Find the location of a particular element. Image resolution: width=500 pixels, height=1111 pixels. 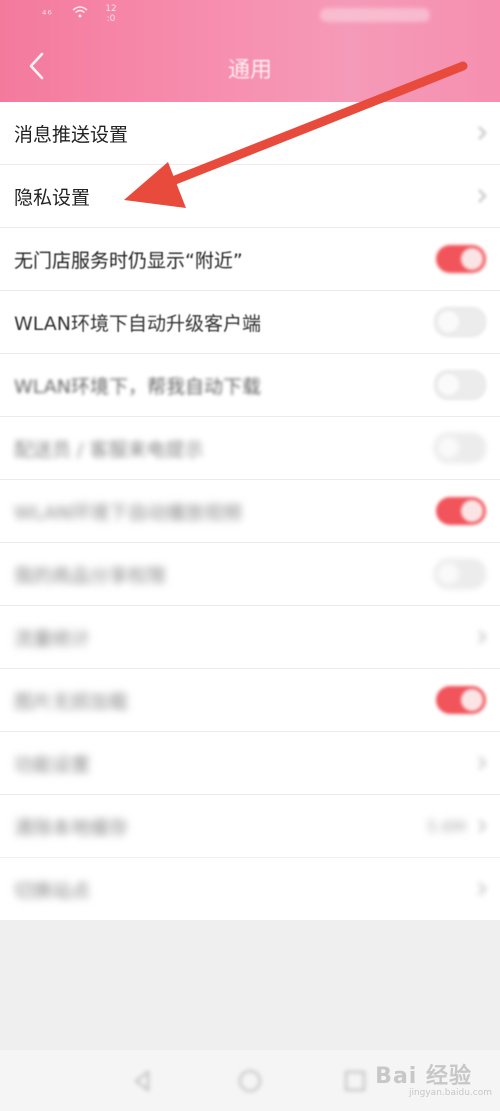

watermark-logo: Bai 经验 is located at coordinates (423, 1076).